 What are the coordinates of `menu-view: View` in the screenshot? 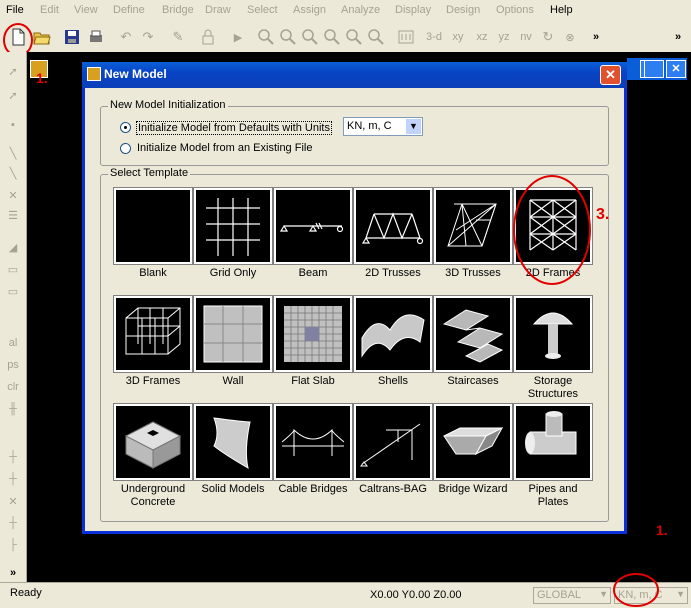 It's located at (86, 10).